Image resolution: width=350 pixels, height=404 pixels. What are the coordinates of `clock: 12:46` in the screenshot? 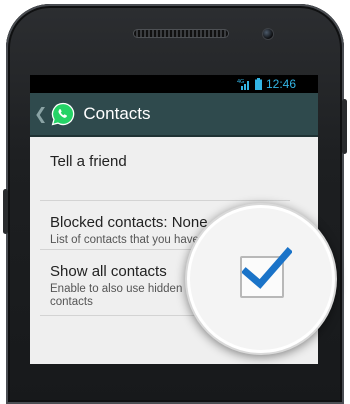 It's located at (280, 84).